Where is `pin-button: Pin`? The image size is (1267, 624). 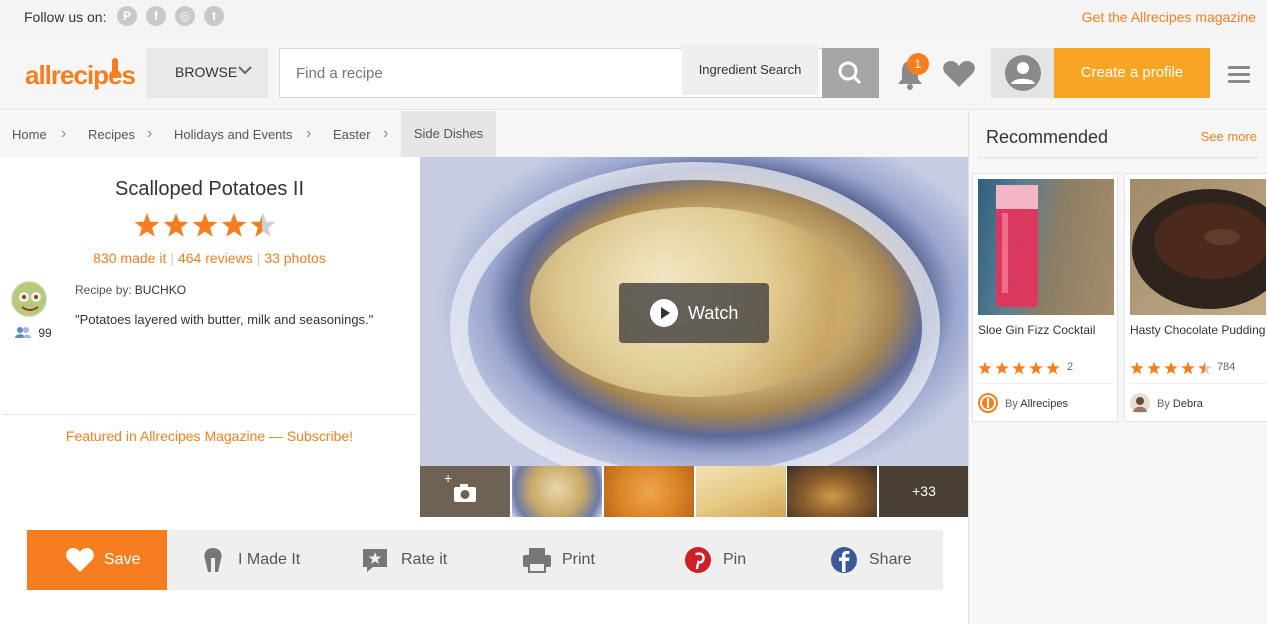
pin-button: Pin is located at coordinates (734, 560).